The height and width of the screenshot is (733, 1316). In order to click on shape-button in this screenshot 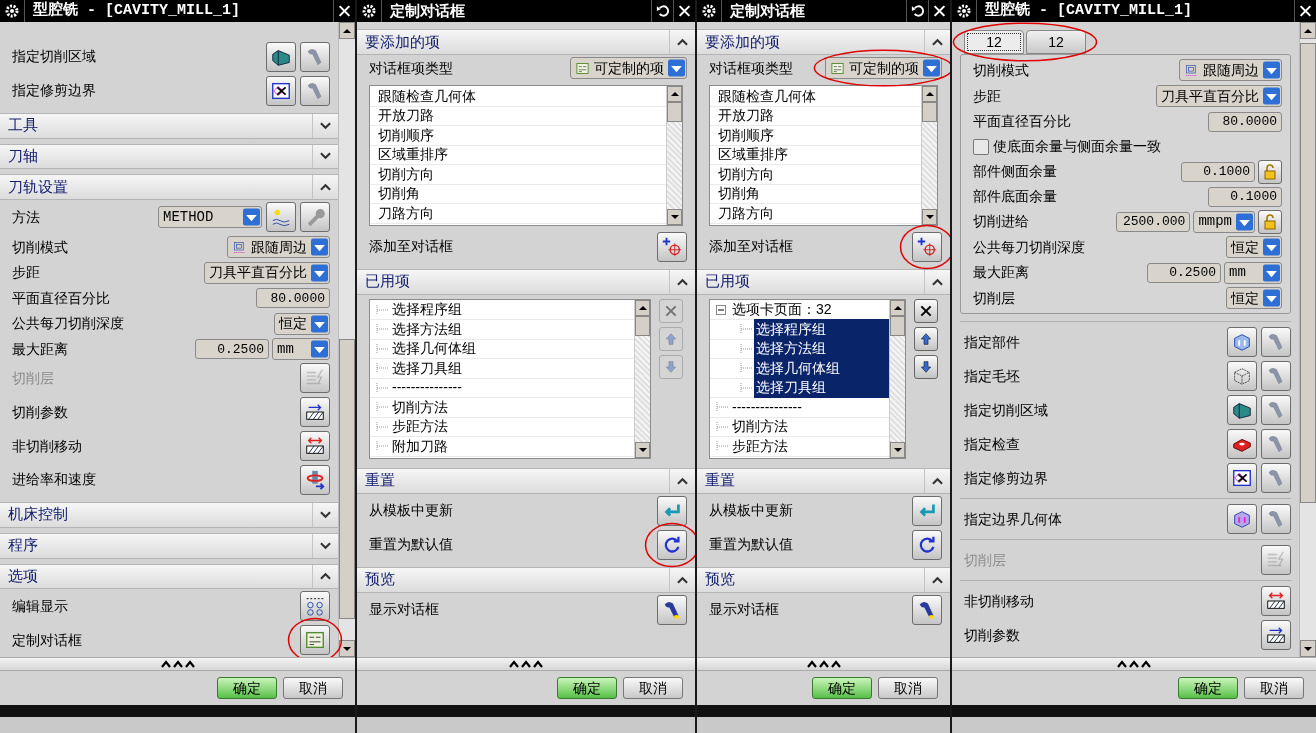, I will do `click(281, 56)`.